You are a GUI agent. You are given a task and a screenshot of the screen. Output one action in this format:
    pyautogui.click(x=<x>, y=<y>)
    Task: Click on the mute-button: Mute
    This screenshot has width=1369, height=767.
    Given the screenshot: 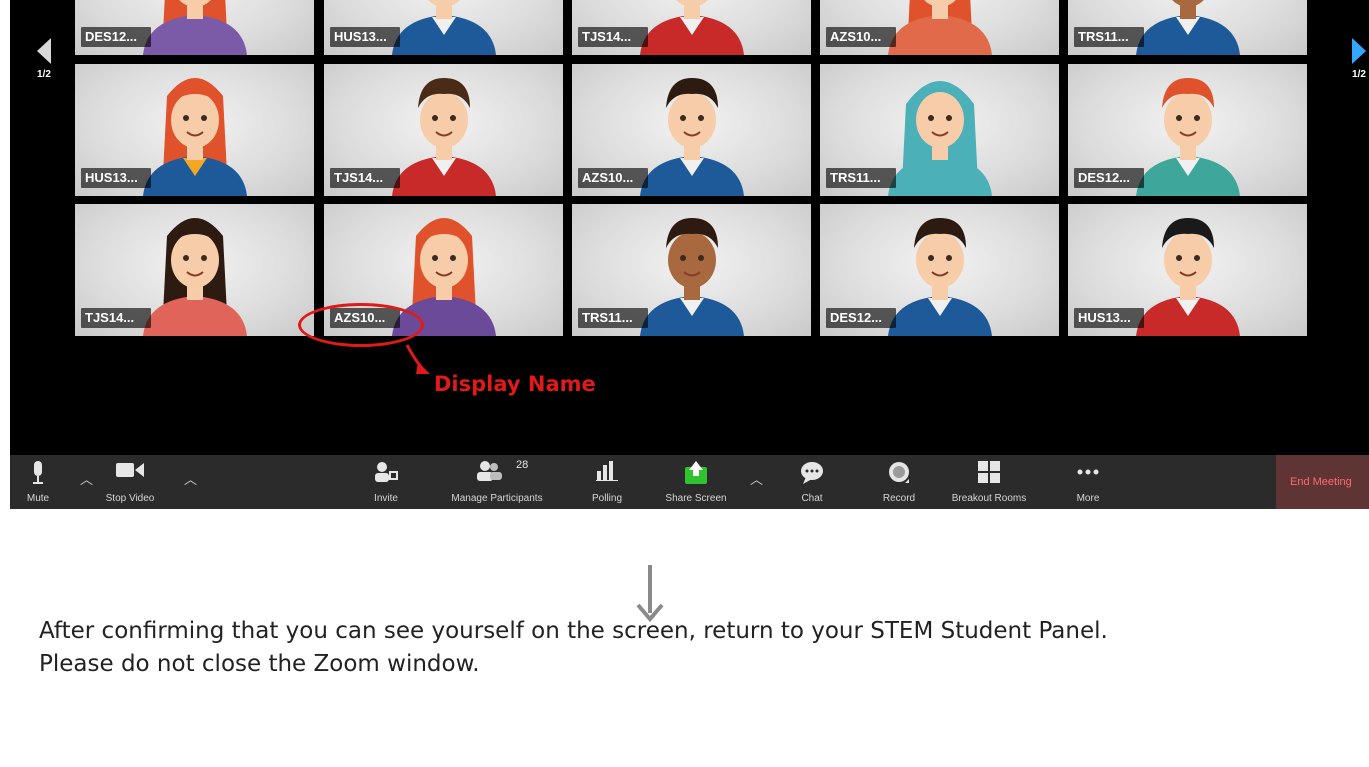 What is the action you would take?
    pyautogui.click(x=38, y=482)
    